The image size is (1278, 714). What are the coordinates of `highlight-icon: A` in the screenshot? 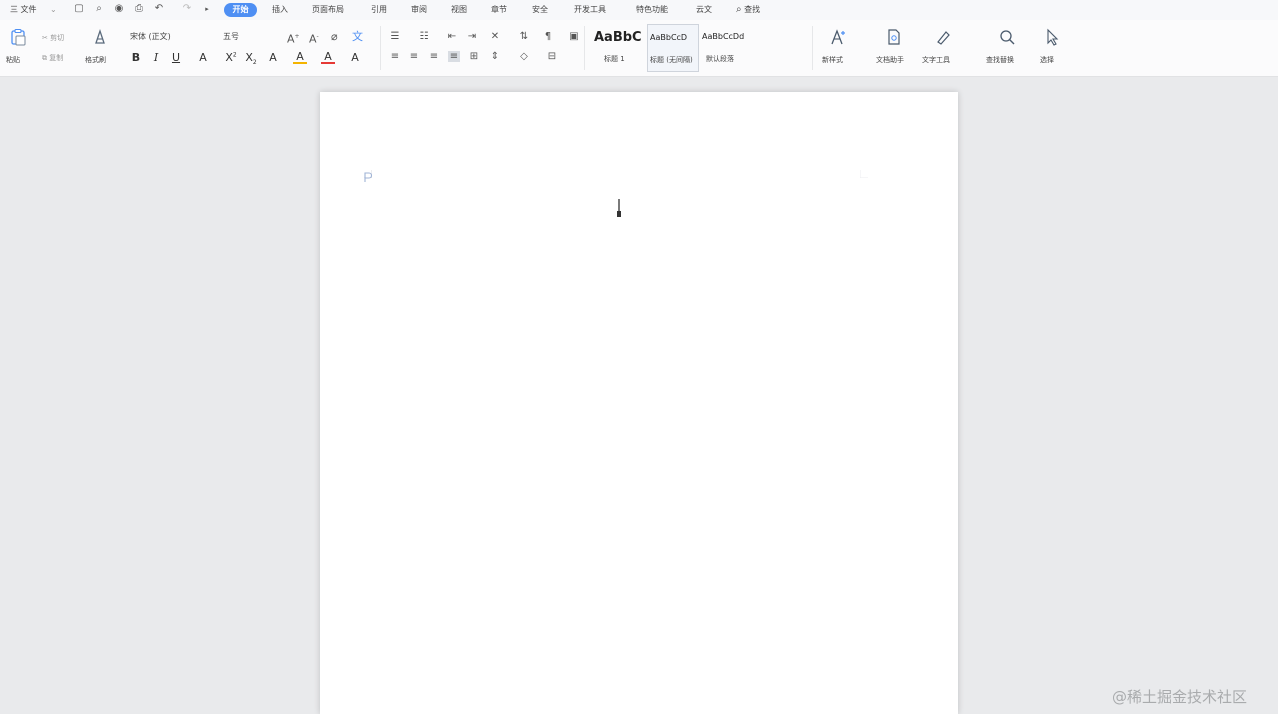 It's located at (300, 57).